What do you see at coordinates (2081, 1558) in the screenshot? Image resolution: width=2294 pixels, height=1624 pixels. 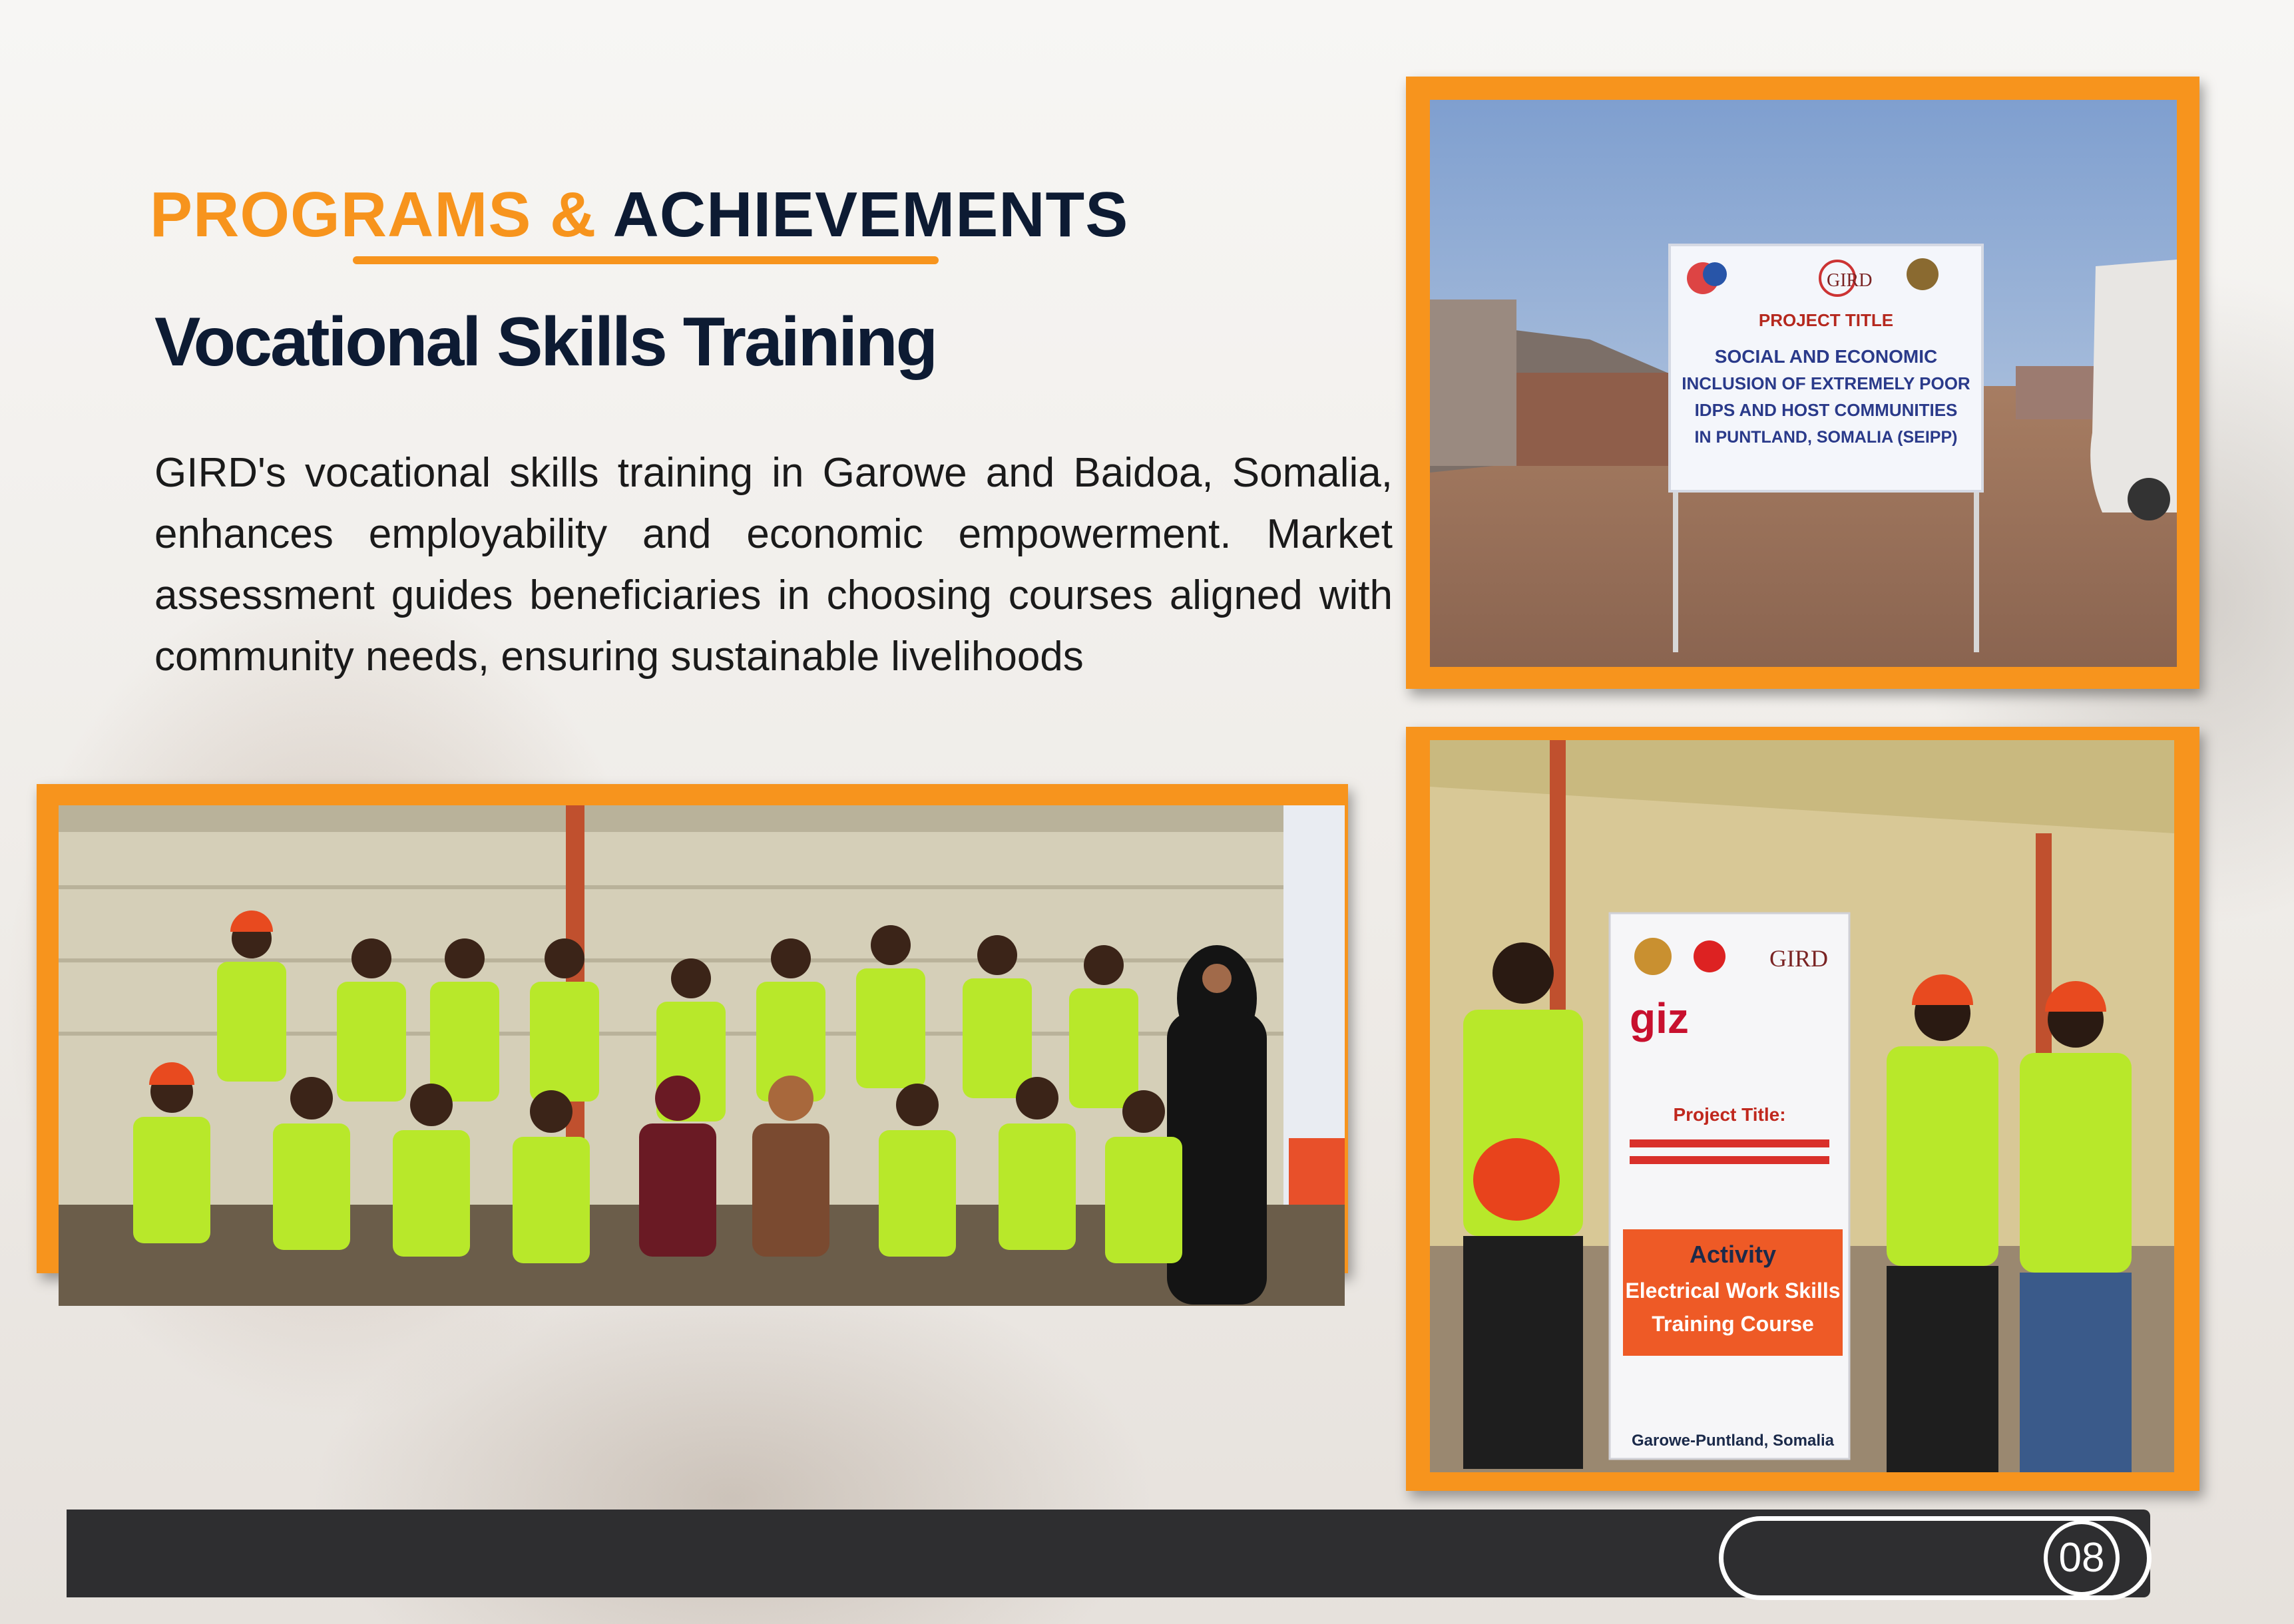 I see `page-number: 08` at bounding box center [2081, 1558].